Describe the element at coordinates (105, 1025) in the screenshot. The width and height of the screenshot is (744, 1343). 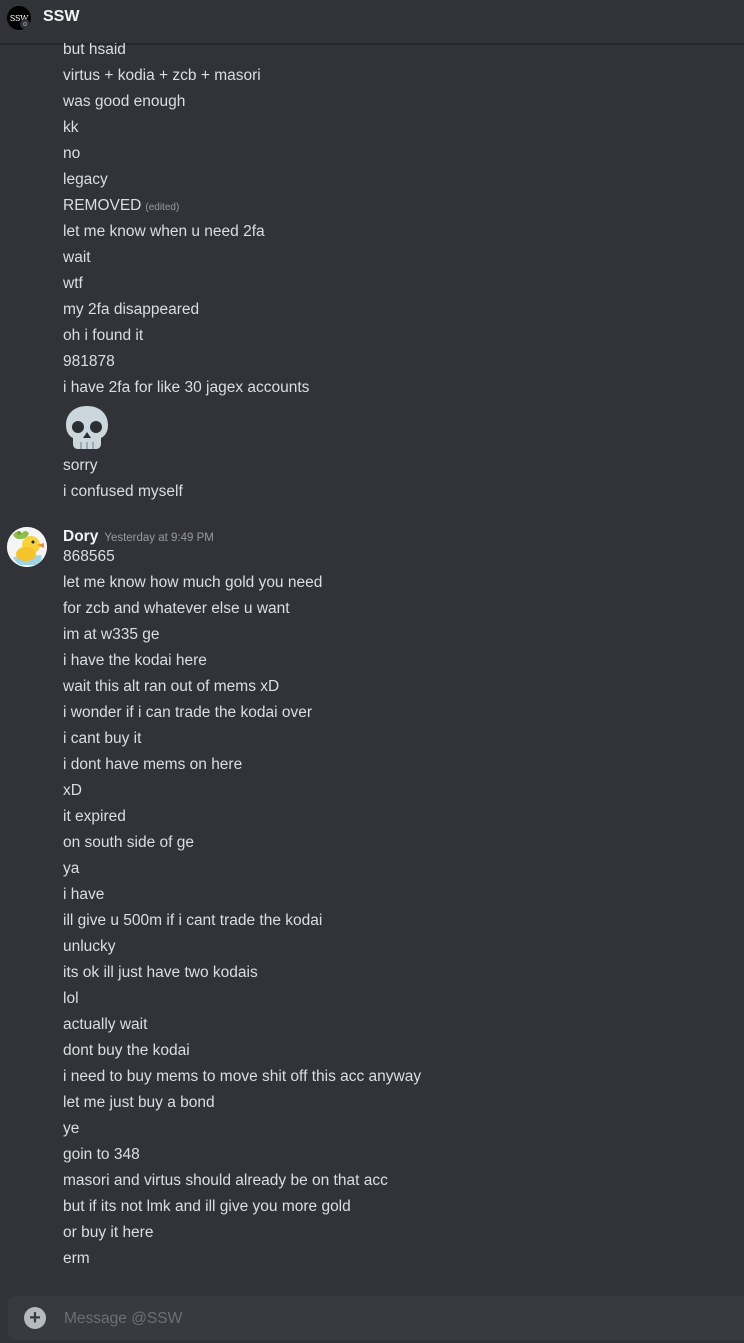
I see `message-line: actually wait` at that location.